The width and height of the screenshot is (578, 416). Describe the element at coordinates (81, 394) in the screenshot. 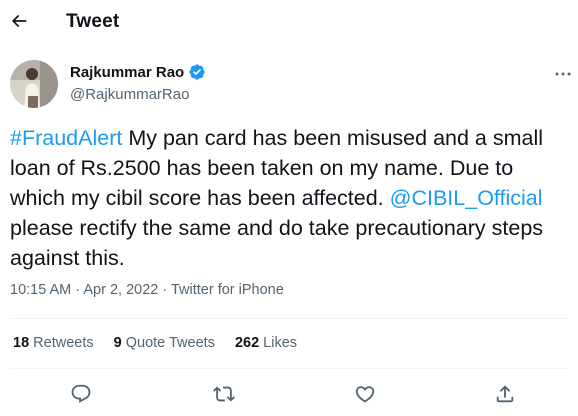

I see `reply-icon` at that location.